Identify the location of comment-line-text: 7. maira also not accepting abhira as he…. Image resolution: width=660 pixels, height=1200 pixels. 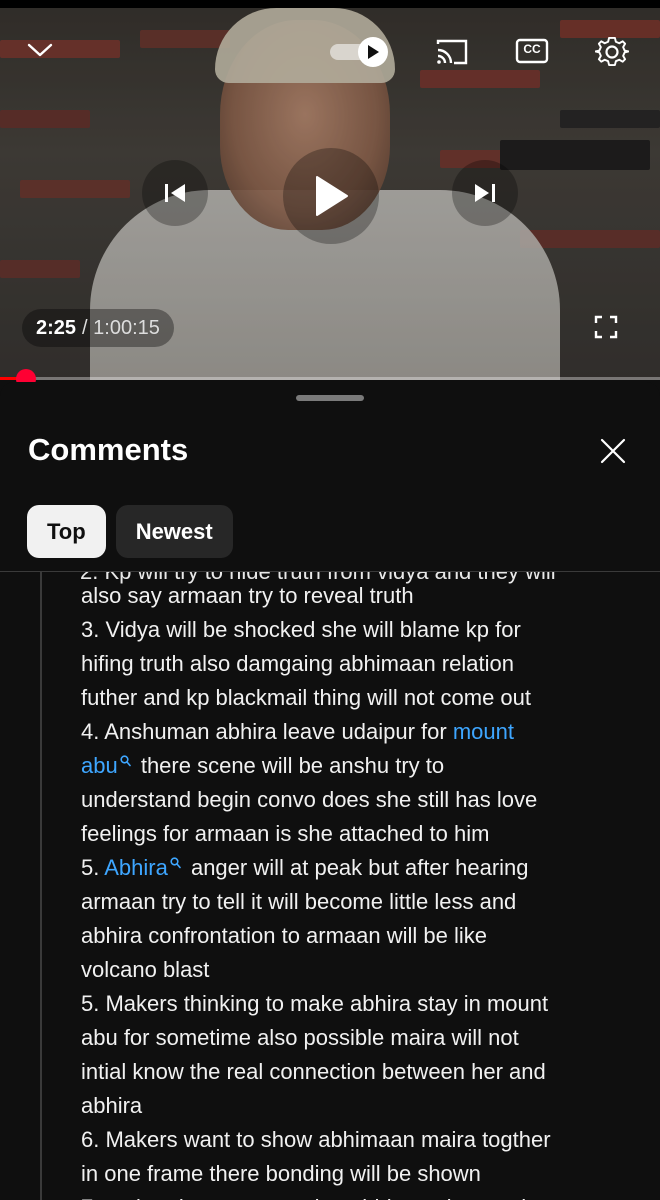
(317, 1197).